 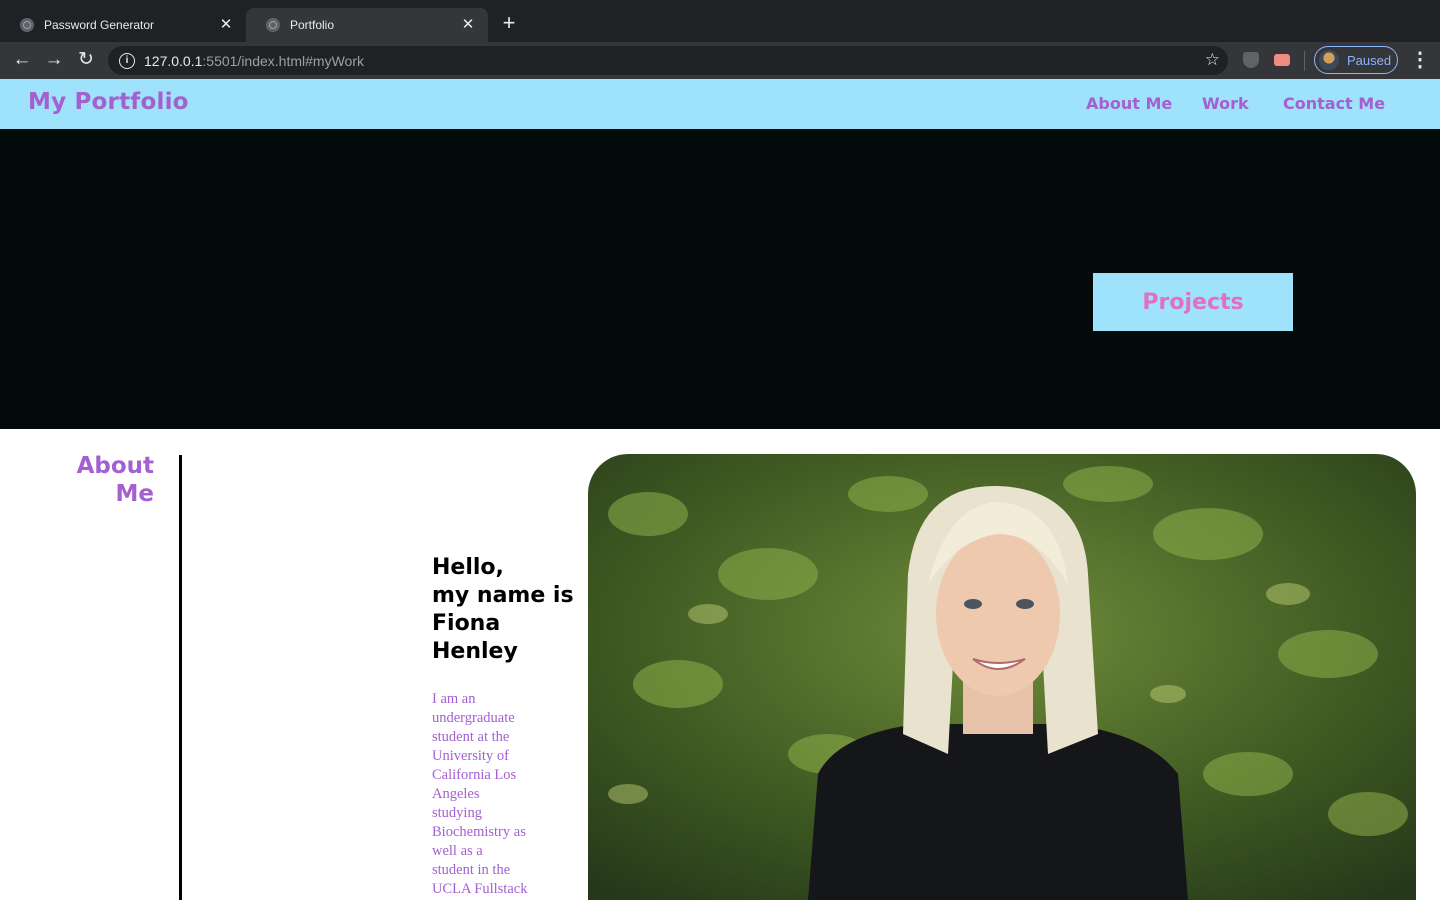 What do you see at coordinates (503, 595) in the screenshot?
I see `greeting-line: my name is` at bounding box center [503, 595].